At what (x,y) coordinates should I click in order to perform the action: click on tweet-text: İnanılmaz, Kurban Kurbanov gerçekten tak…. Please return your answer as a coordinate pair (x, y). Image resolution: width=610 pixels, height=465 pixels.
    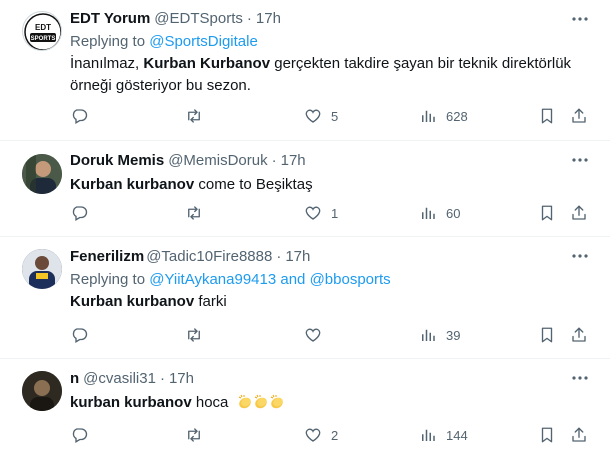
    Looking at the image, I should click on (330, 75).